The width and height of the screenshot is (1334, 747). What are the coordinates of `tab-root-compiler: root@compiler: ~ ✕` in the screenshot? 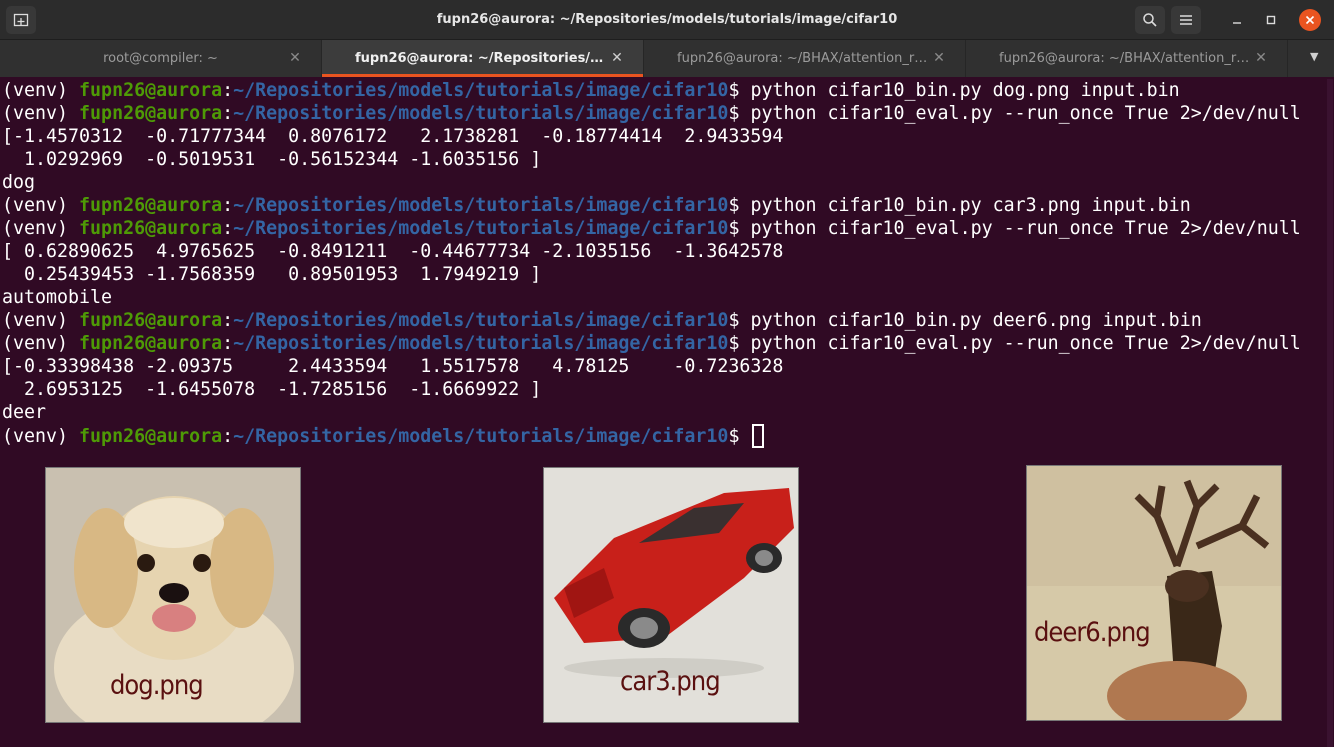 It's located at (161, 58).